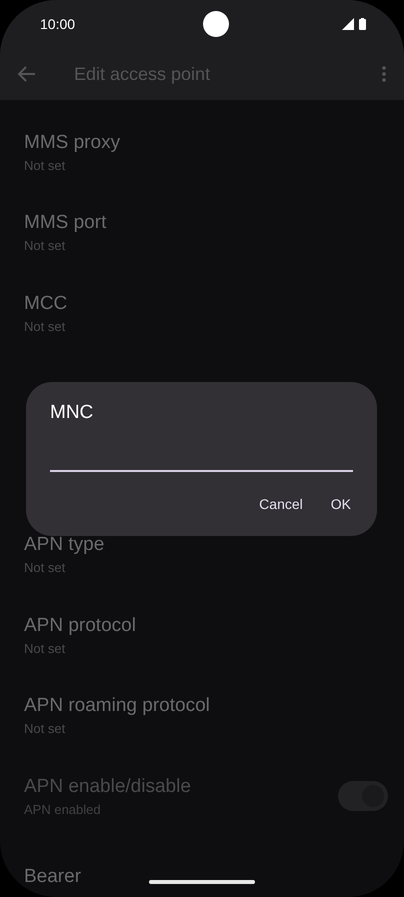  I want to click on dialog-button: OK, so click(340, 504).